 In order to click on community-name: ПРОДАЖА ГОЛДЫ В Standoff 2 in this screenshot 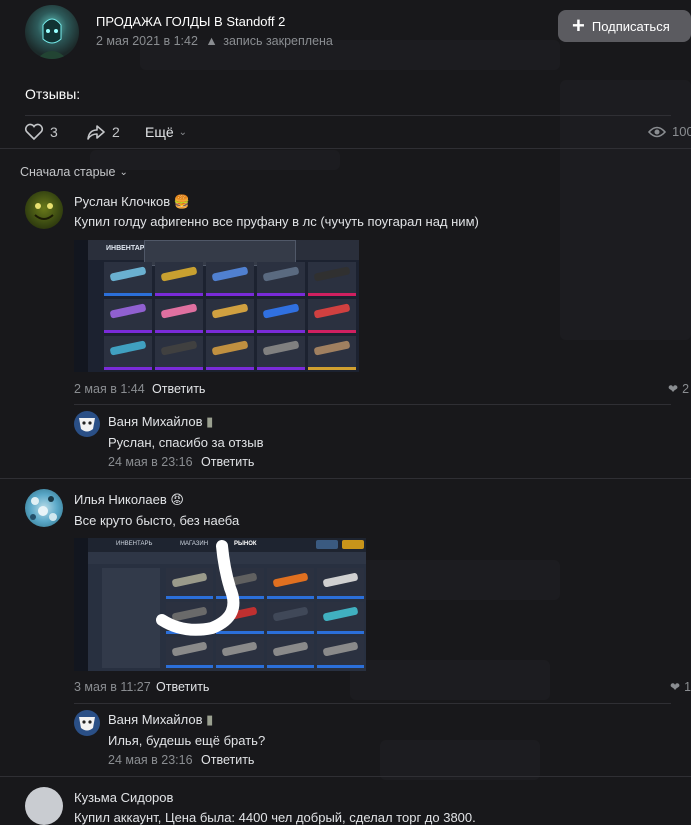, I will do `click(190, 21)`.